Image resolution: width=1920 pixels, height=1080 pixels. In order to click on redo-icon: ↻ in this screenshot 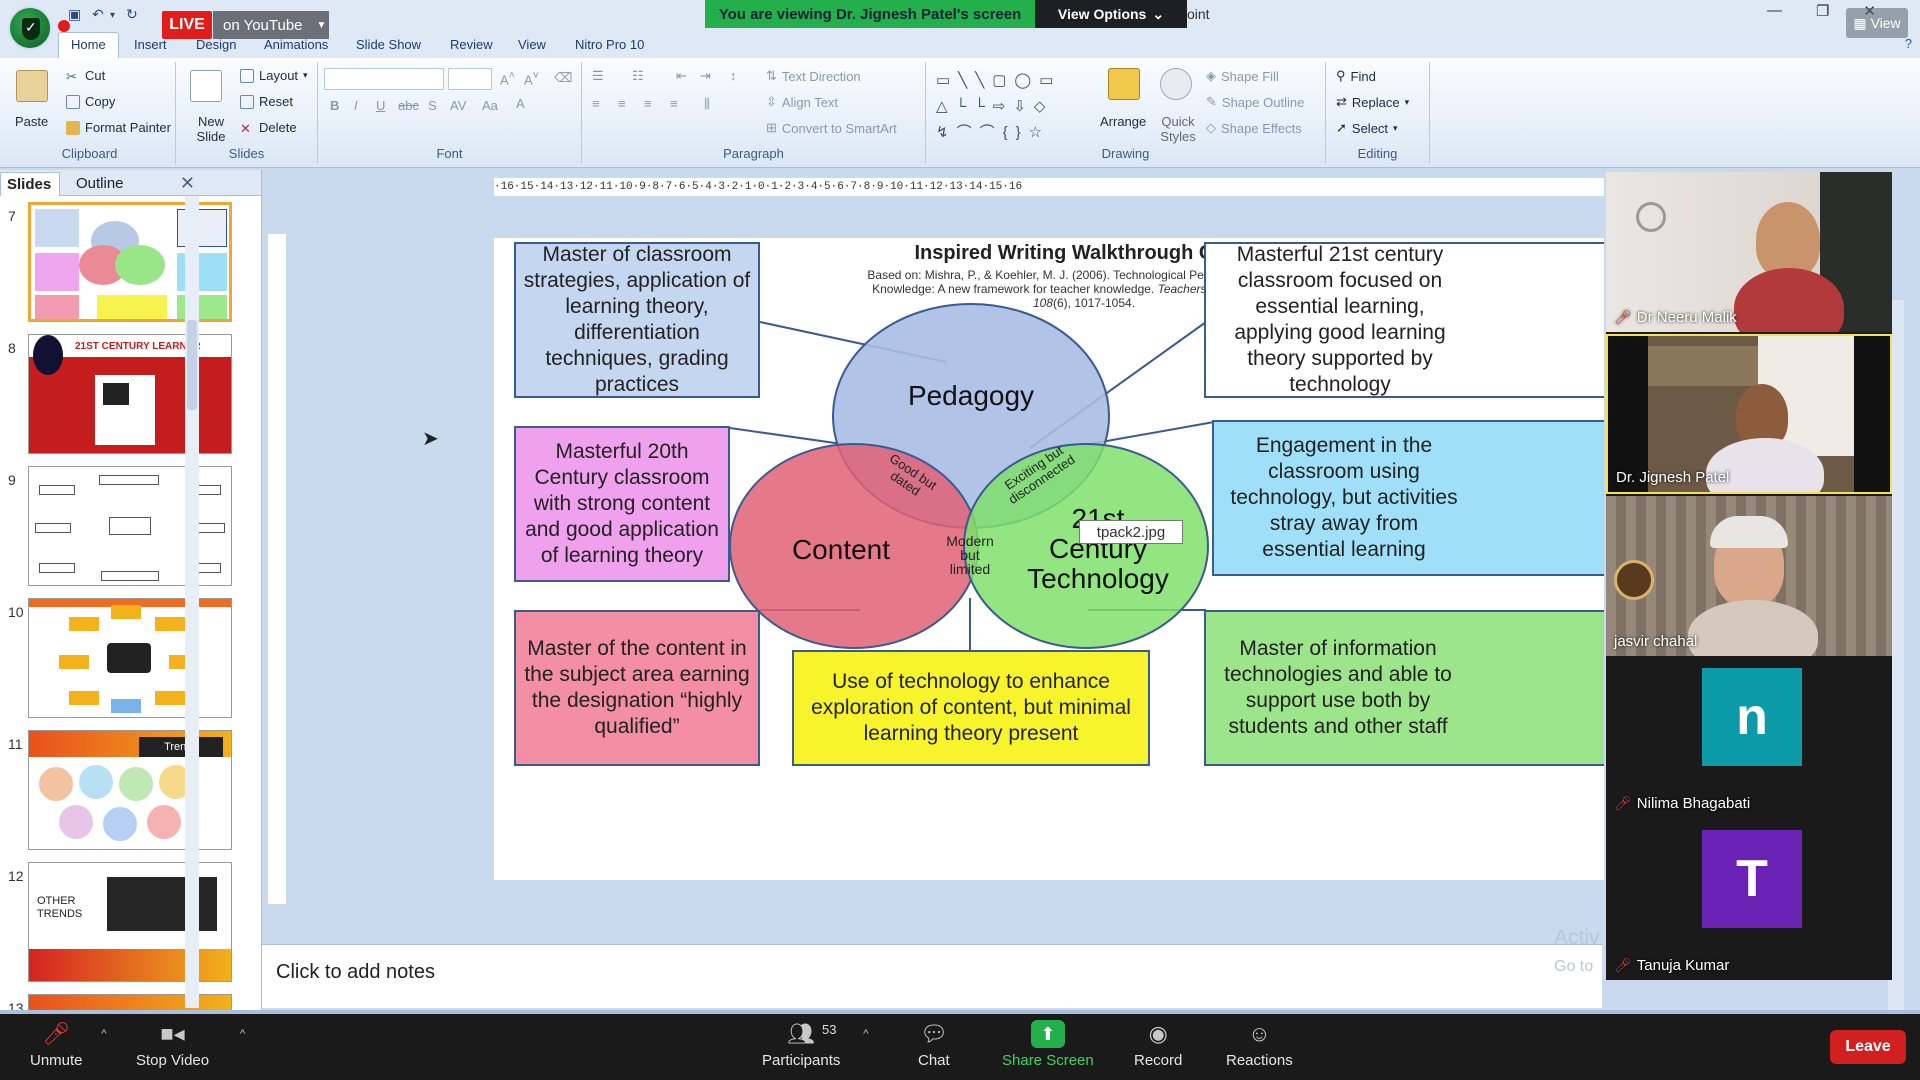, I will do `click(132, 14)`.